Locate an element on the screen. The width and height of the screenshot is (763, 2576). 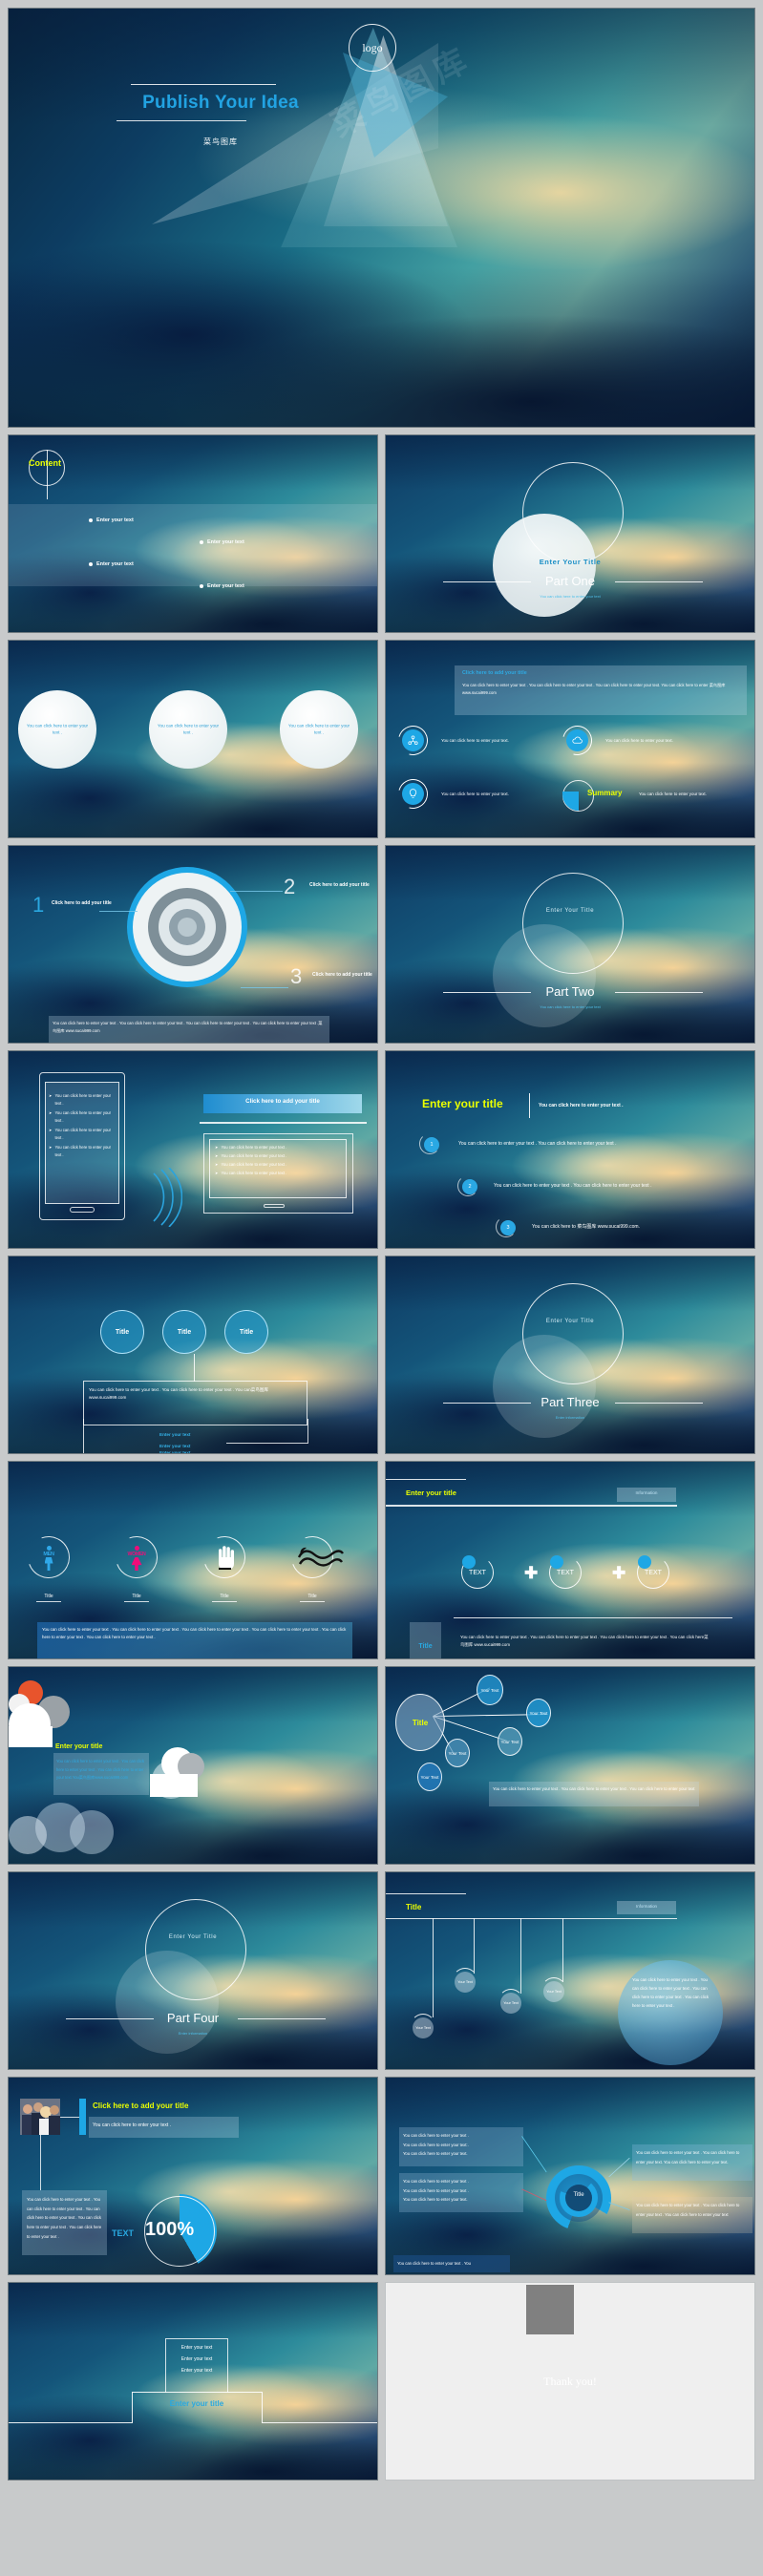
placeholder-box is located at coordinates (550, 2309).